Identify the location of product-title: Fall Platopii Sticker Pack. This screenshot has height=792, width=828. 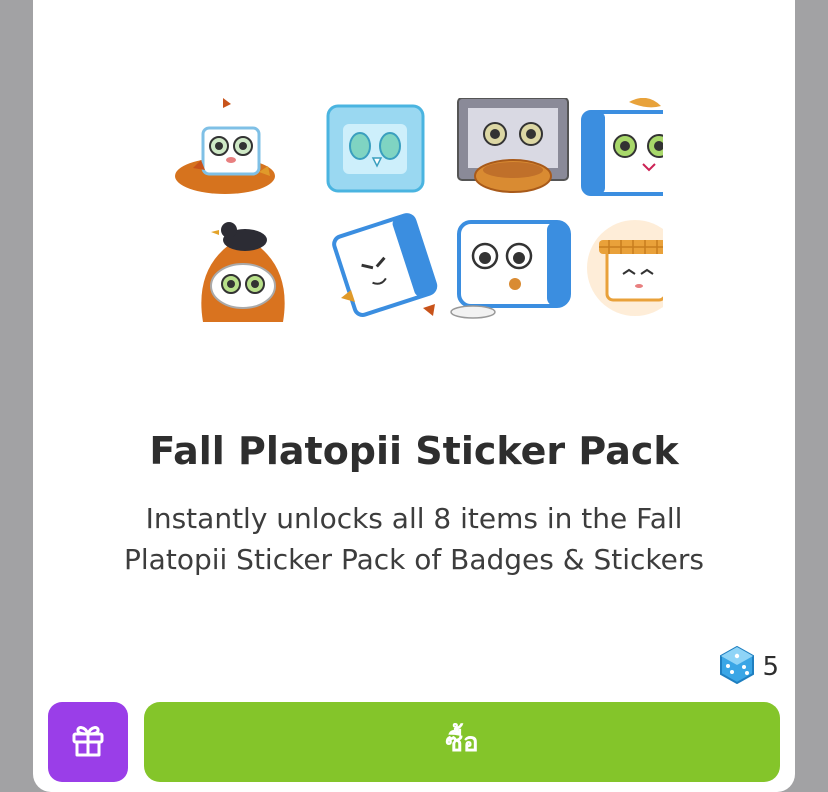
(414, 451).